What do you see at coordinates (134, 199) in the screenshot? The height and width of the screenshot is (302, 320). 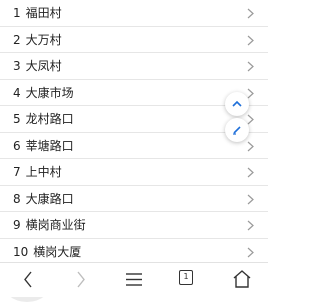 I see `list-item: 8 大康路口` at bounding box center [134, 199].